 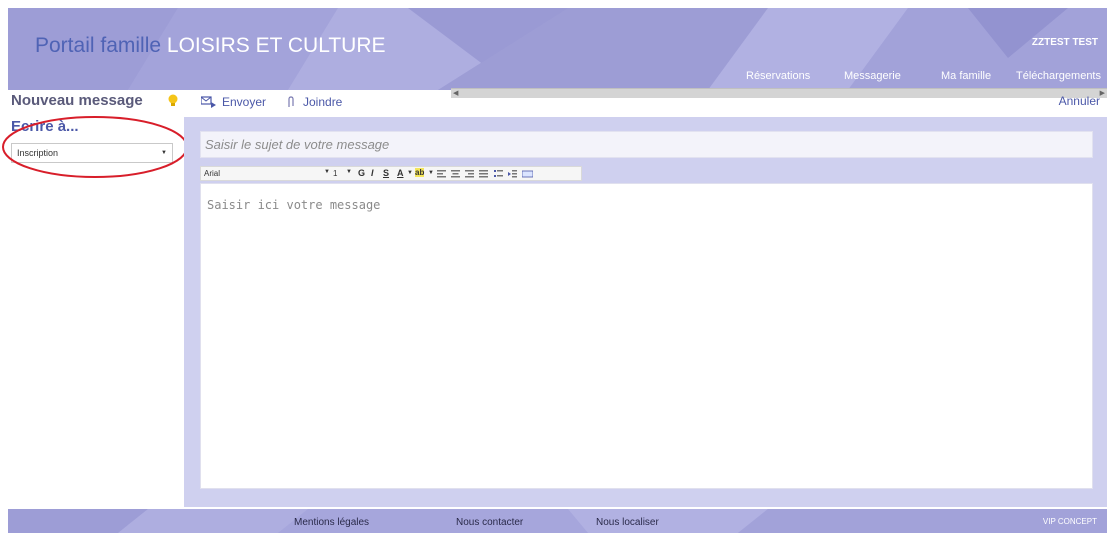 What do you see at coordinates (966, 76) in the screenshot?
I see `nav-ma-famille: Ma famille` at bounding box center [966, 76].